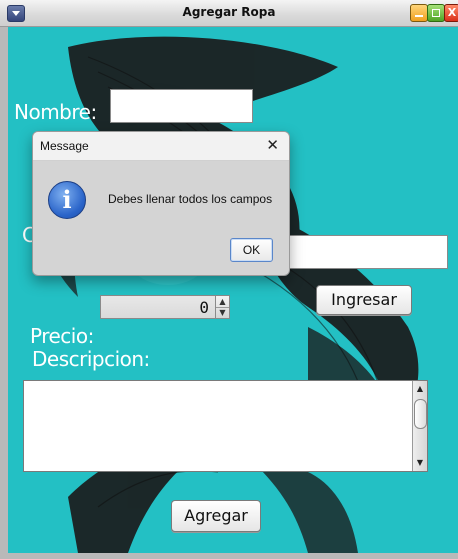 The width and height of the screenshot is (458, 559). Describe the element at coordinates (451, 13) in the screenshot. I see `close-button: X` at that location.